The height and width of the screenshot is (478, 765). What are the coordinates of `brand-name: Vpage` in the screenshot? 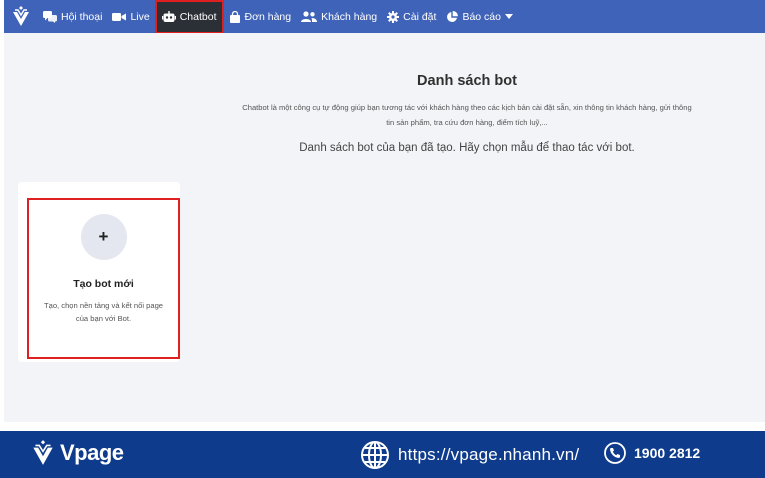 It's located at (92, 452).